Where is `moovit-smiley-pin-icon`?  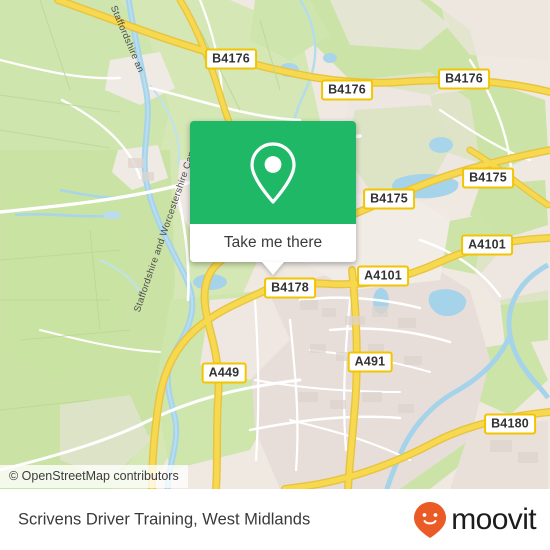 moovit-smiley-pin-icon is located at coordinates (430, 519).